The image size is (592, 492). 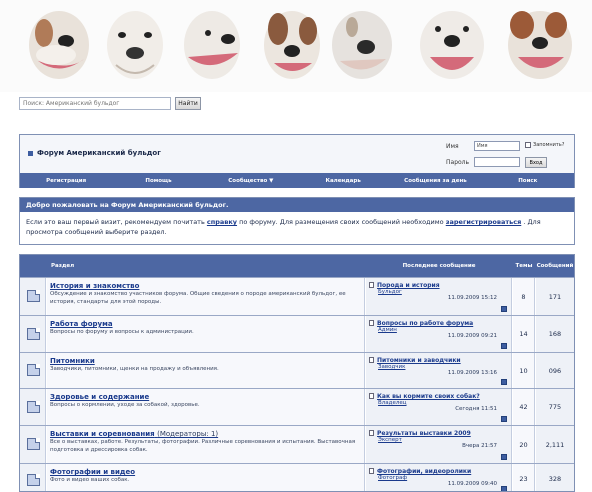 I want to click on posts-count: 171, so click(x=555, y=296).